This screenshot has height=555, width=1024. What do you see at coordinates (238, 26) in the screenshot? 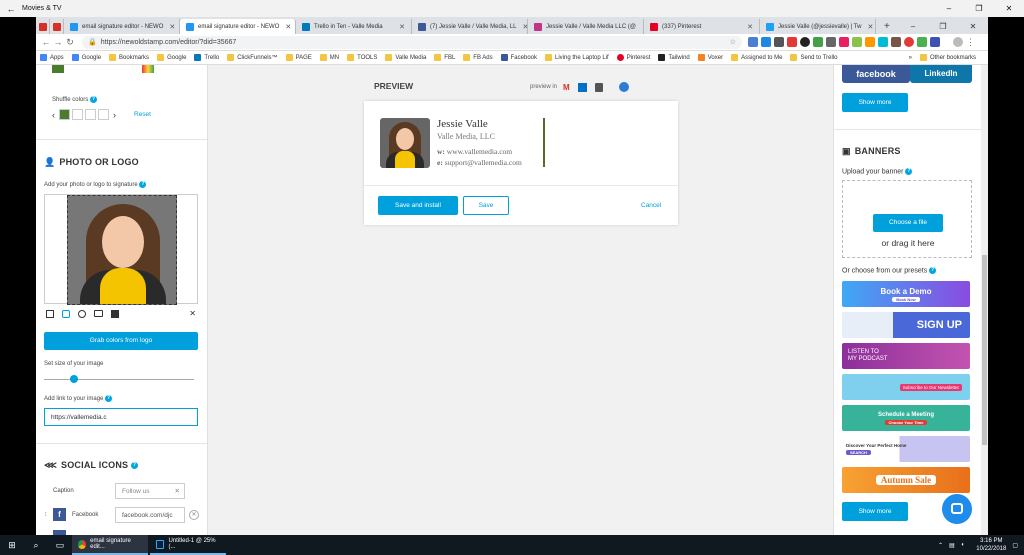
I see `tab-email-editor-2: email signature editor - NEWO ✕` at bounding box center [238, 26].